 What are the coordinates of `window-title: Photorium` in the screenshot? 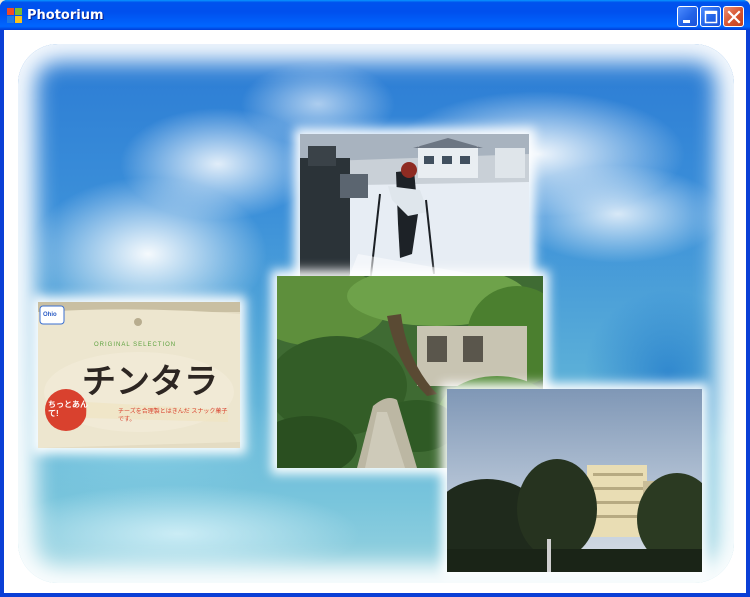 It's located at (65, 15).